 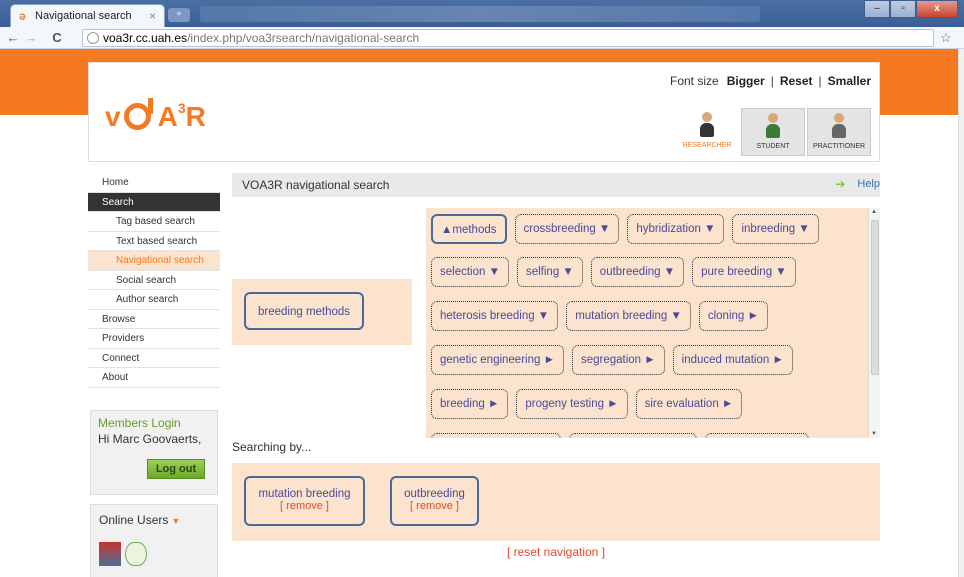 What do you see at coordinates (689, 404) in the screenshot?
I see `tag-sire-evaluation: sire evaluation ►` at bounding box center [689, 404].